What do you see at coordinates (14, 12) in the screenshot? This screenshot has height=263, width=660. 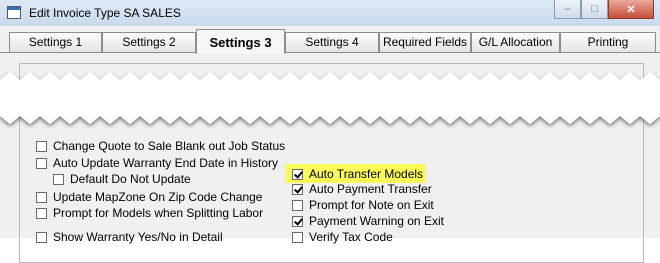 I see `window-icon` at bounding box center [14, 12].